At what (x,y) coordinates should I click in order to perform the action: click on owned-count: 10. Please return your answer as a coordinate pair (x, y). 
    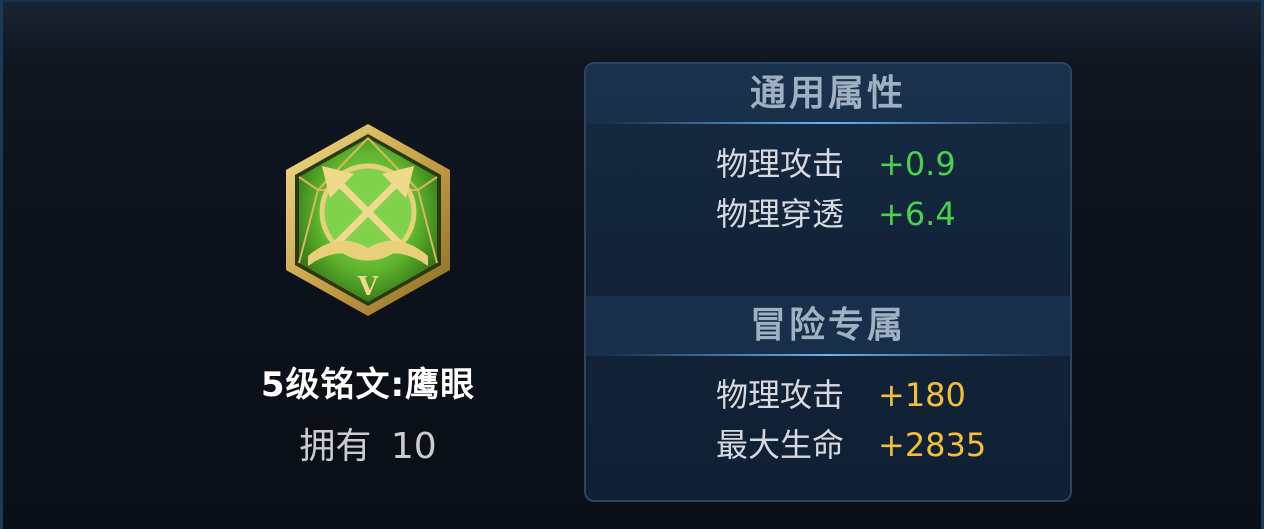
    Looking at the image, I should click on (413, 446).